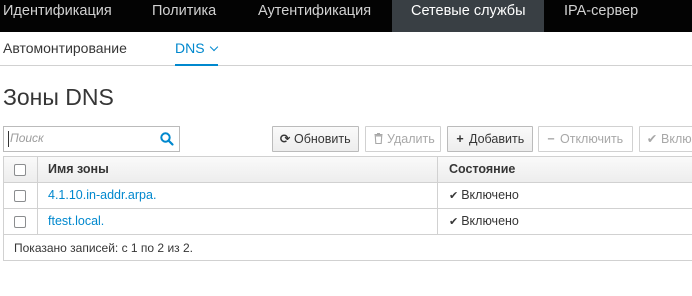 The width and height of the screenshot is (692, 296). Describe the element at coordinates (676, 139) in the screenshot. I see `enable-button-label: Вклю` at that location.